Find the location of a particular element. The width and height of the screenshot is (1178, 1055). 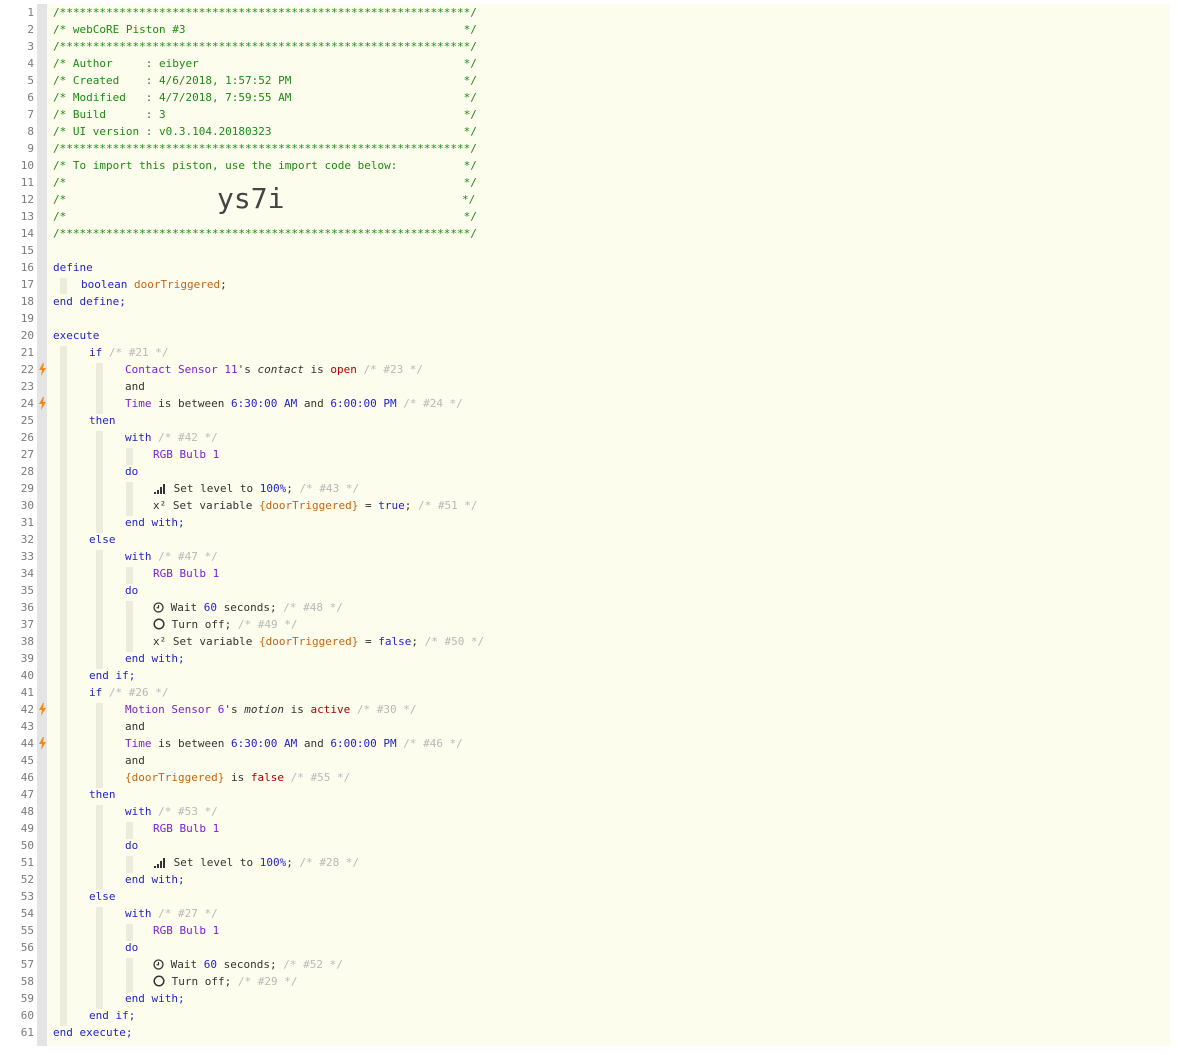

device-name: Motion Sensor 6 is located at coordinates (175, 709).